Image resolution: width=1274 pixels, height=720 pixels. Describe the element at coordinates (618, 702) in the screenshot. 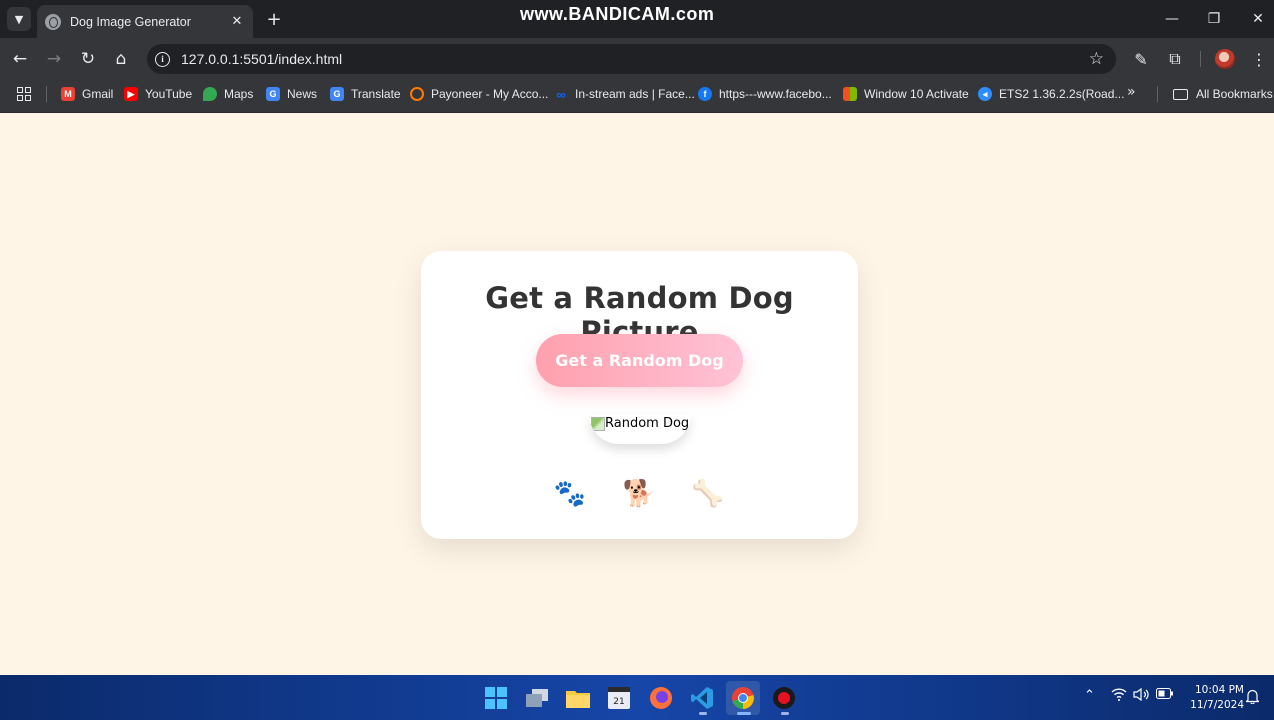

I see `svg-text: 21` at that location.